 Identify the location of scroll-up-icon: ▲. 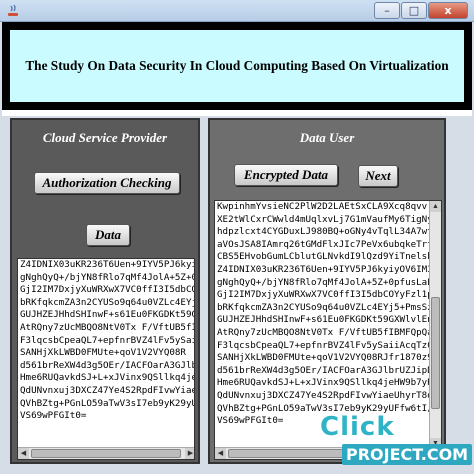
(435, 206).